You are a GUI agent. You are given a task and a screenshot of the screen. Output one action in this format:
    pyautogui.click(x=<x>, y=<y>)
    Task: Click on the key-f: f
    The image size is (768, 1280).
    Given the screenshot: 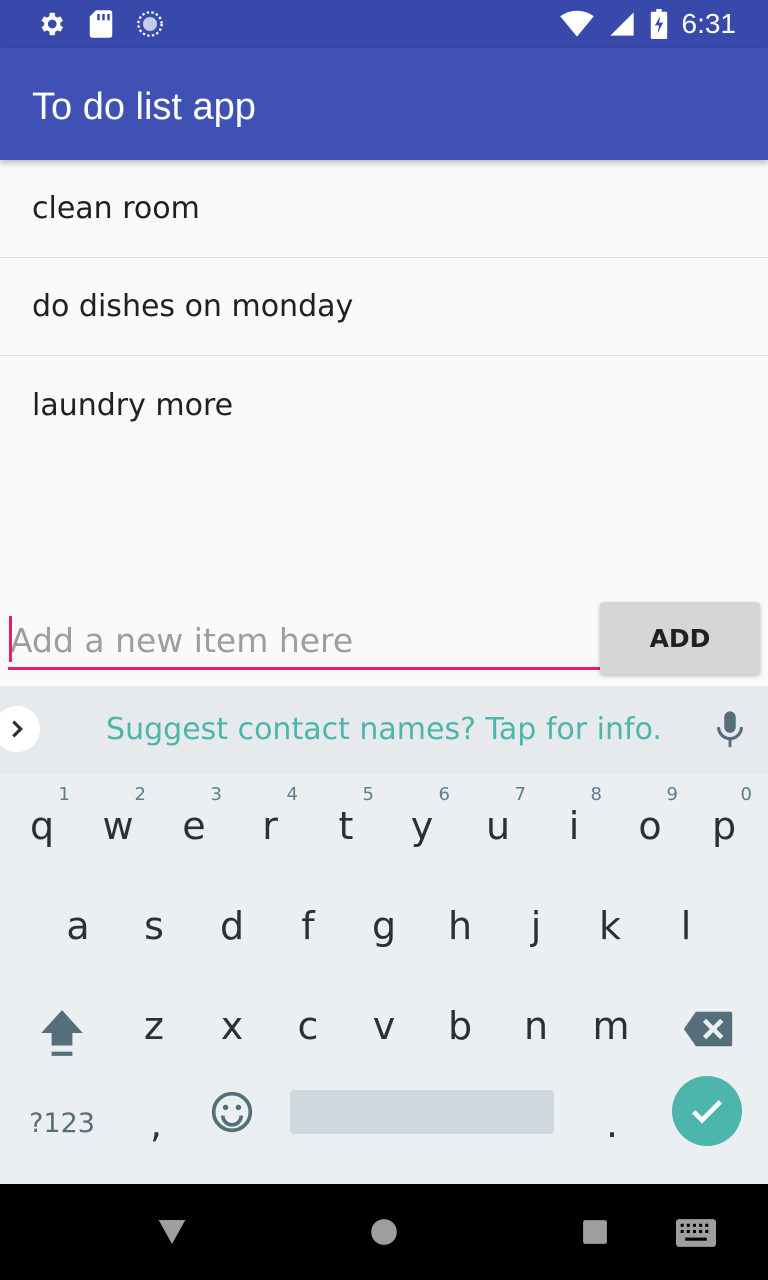 What is the action you would take?
    pyautogui.click(x=308, y=926)
    